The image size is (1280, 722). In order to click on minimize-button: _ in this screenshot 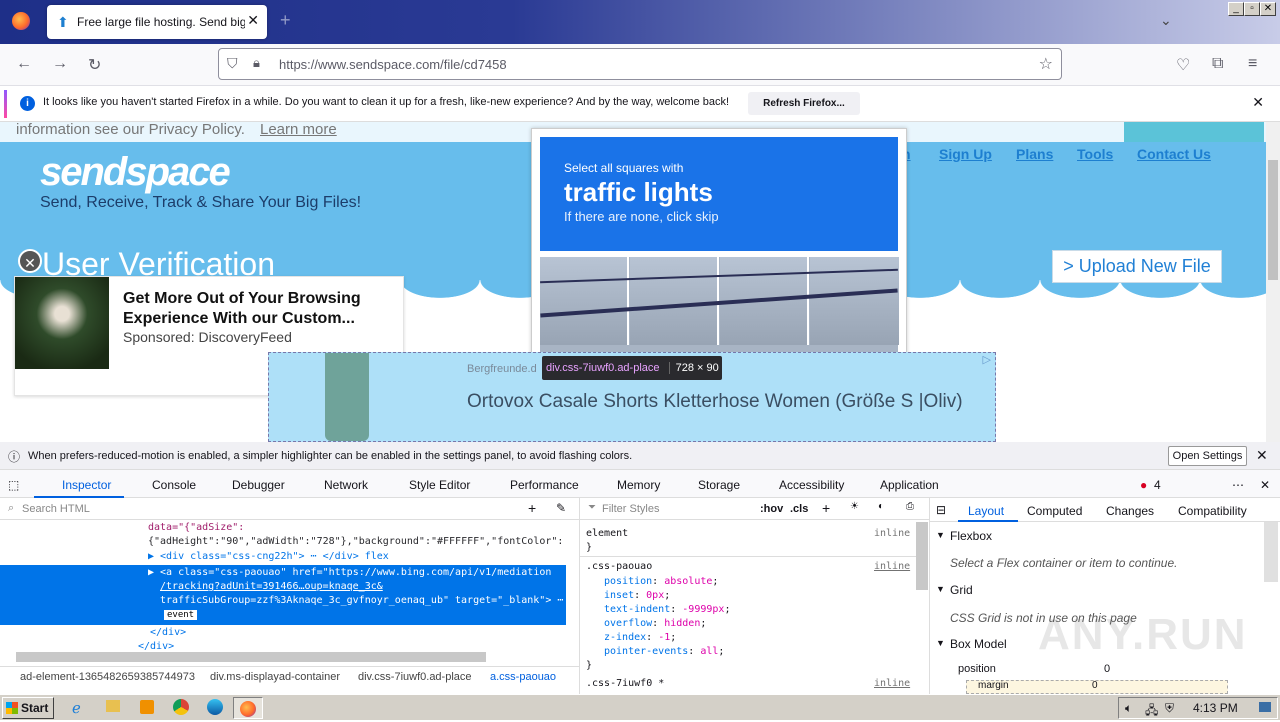, I will do `click(1236, 9)`.